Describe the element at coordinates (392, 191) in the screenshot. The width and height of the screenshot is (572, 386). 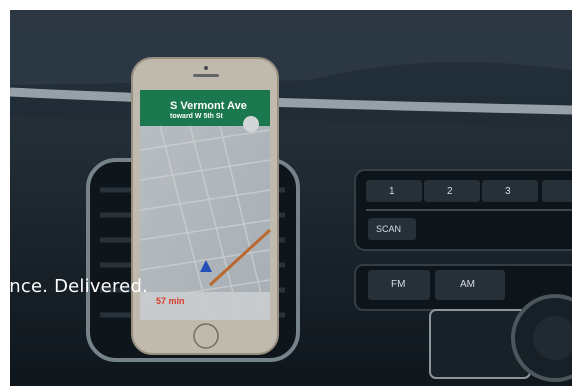
I see `preset-1-label: 1` at that location.